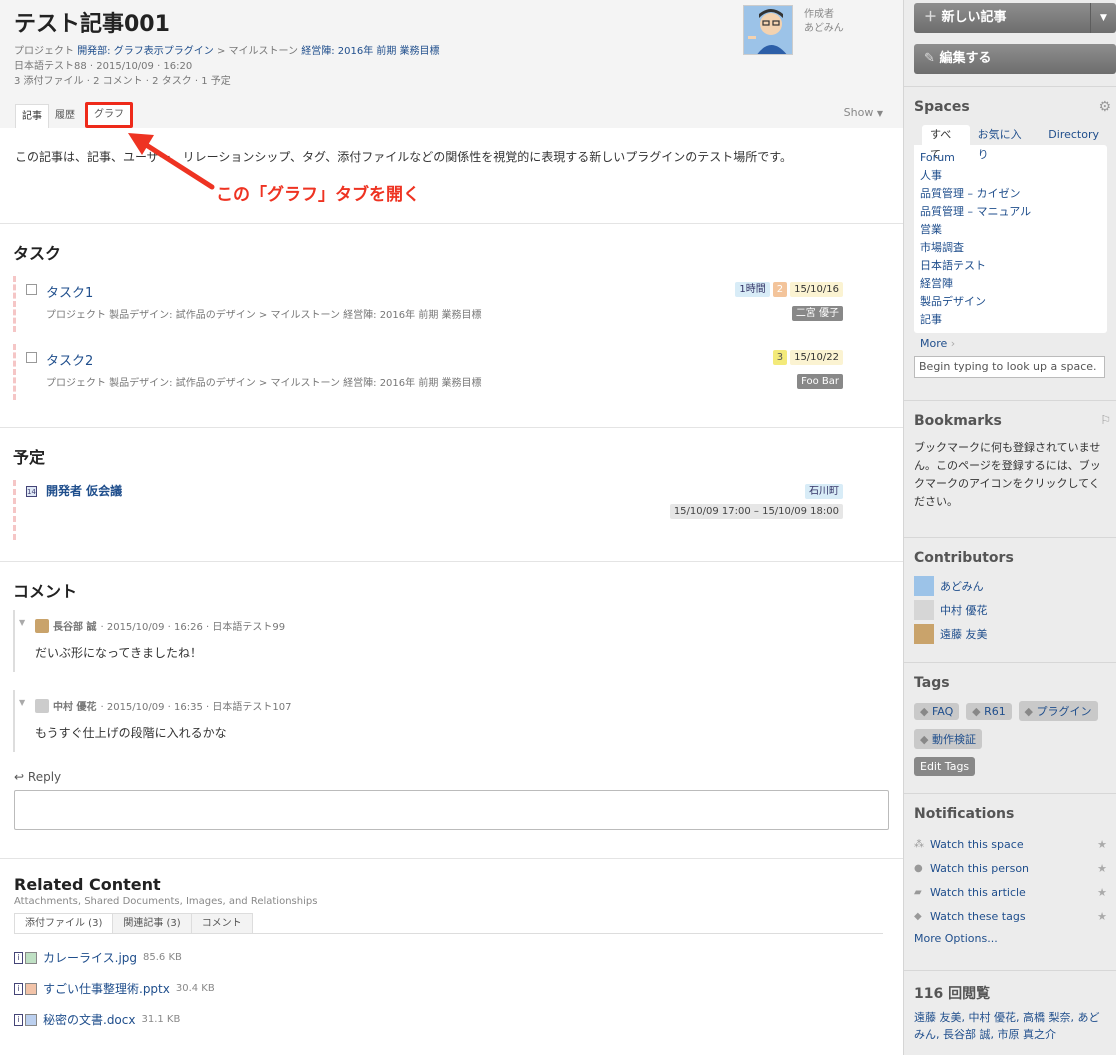 The width and height of the screenshot is (1116, 1055). What do you see at coordinates (1010, 1026) in the screenshot?
I see `viewer-list: 遠藤 友美, 中村 優花, 高橋 梨奈, あどみん, 長谷部 誠, 市原 真之介` at bounding box center [1010, 1026].